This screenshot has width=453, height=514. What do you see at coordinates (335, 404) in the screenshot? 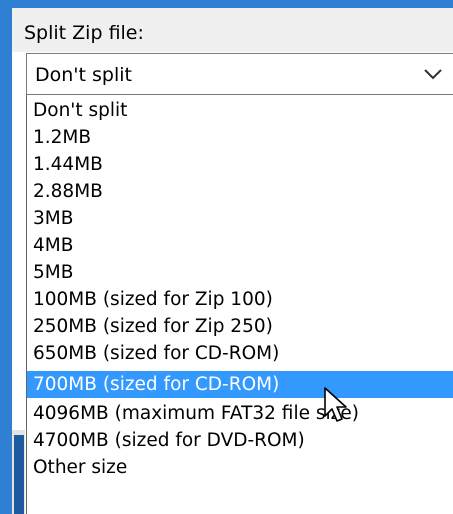
I see `mouse-pointer-icon` at bounding box center [335, 404].